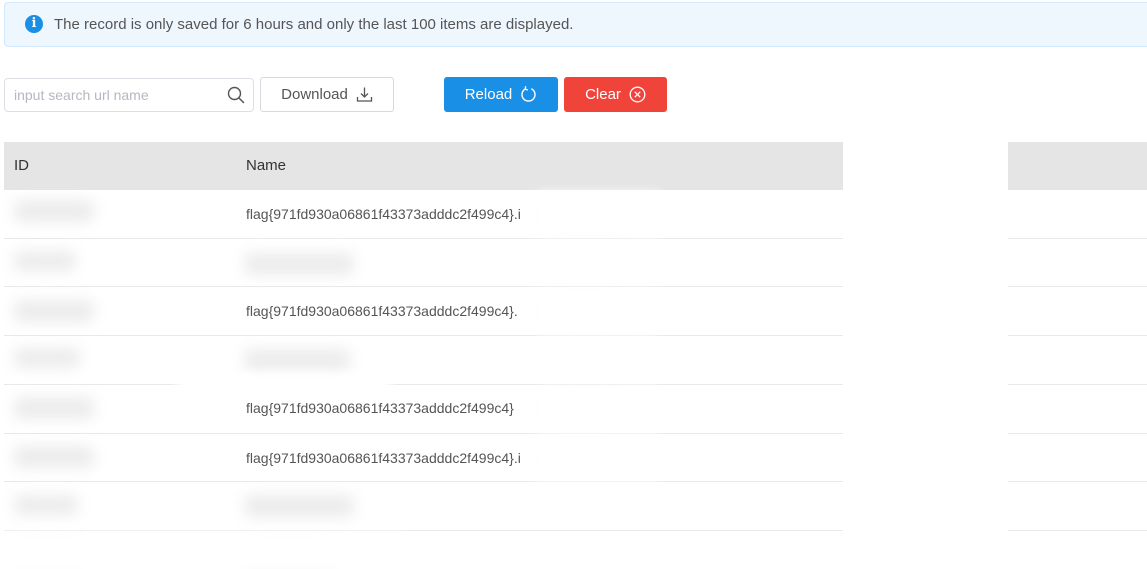  What do you see at coordinates (382, 311) in the screenshot?
I see `row-name: flag{971fd930a06861f43373adddc2f499c4}.` at bounding box center [382, 311].